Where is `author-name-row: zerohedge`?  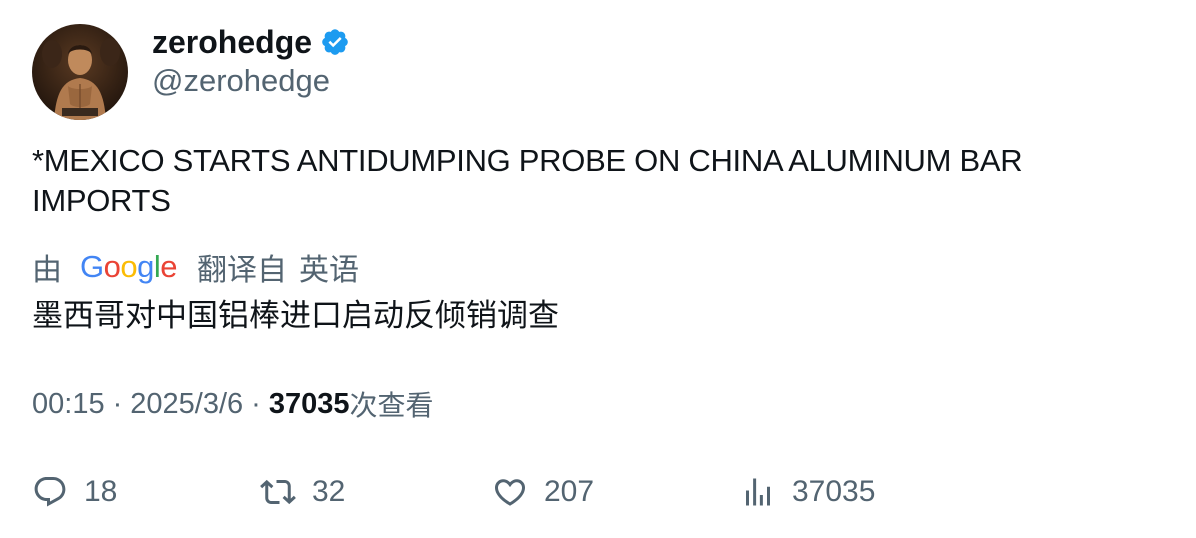 author-name-row: zerohedge is located at coordinates (251, 42).